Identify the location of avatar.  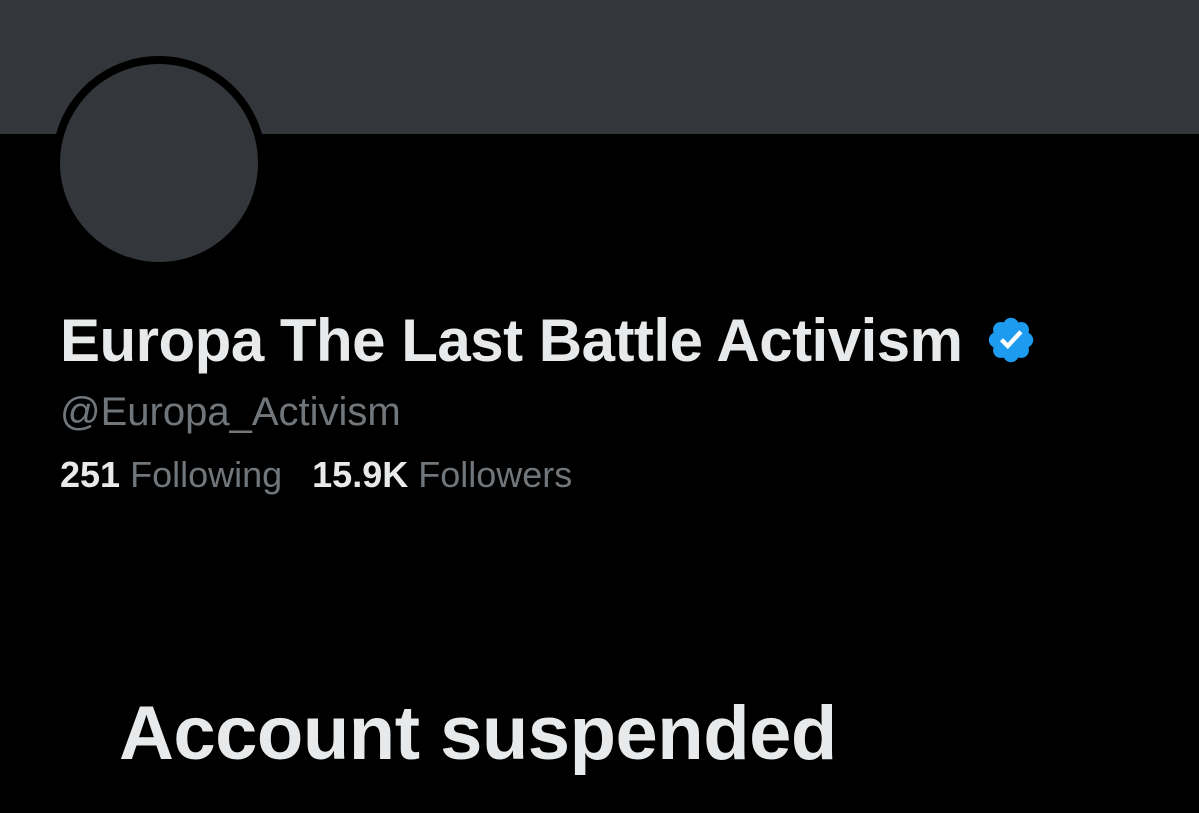
(159, 163).